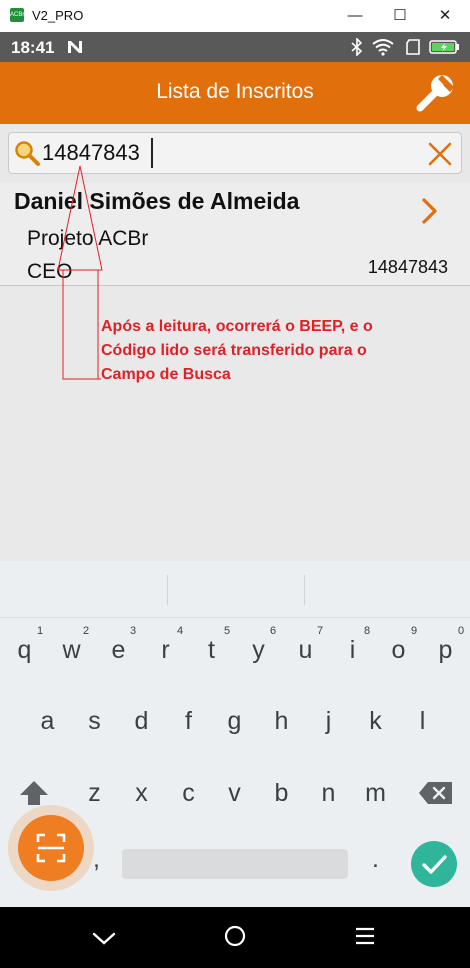 This screenshot has height=968, width=470. I want to click on key-h: h, so click(281, 721).